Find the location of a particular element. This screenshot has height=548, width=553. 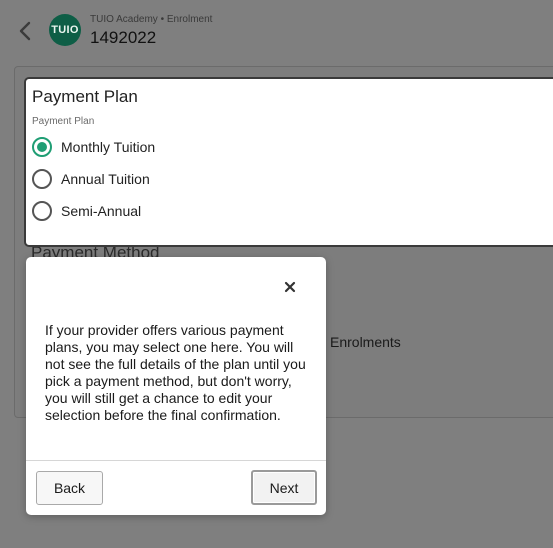

radio-button-selected is located at coordinates (42, 147).